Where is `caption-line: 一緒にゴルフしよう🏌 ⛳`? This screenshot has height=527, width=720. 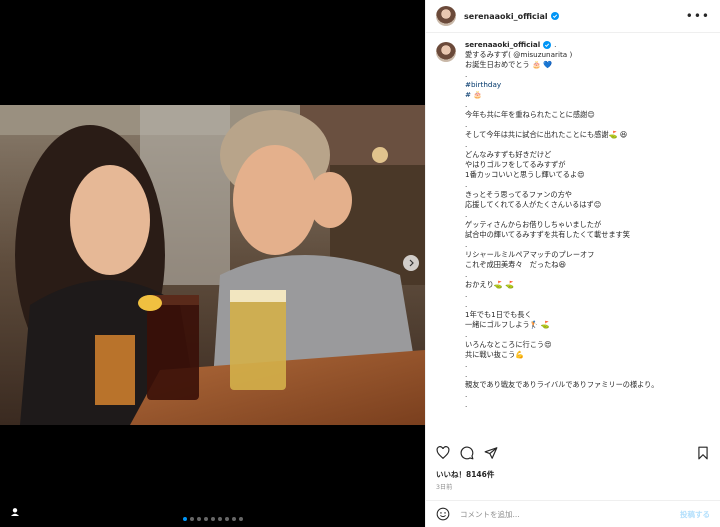
caption-line: 一緒にゴルフしよう🏌 ⛳ is located at coordinates (507, 324).